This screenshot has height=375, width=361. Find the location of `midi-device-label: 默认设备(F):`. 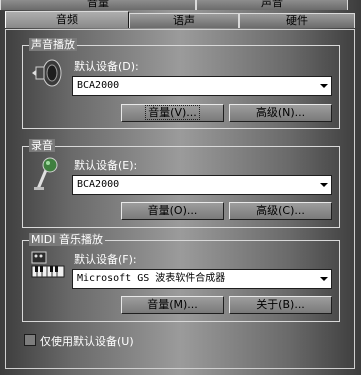

midi-device-label: 默认设备(F): is located at coordinates (105, 259).